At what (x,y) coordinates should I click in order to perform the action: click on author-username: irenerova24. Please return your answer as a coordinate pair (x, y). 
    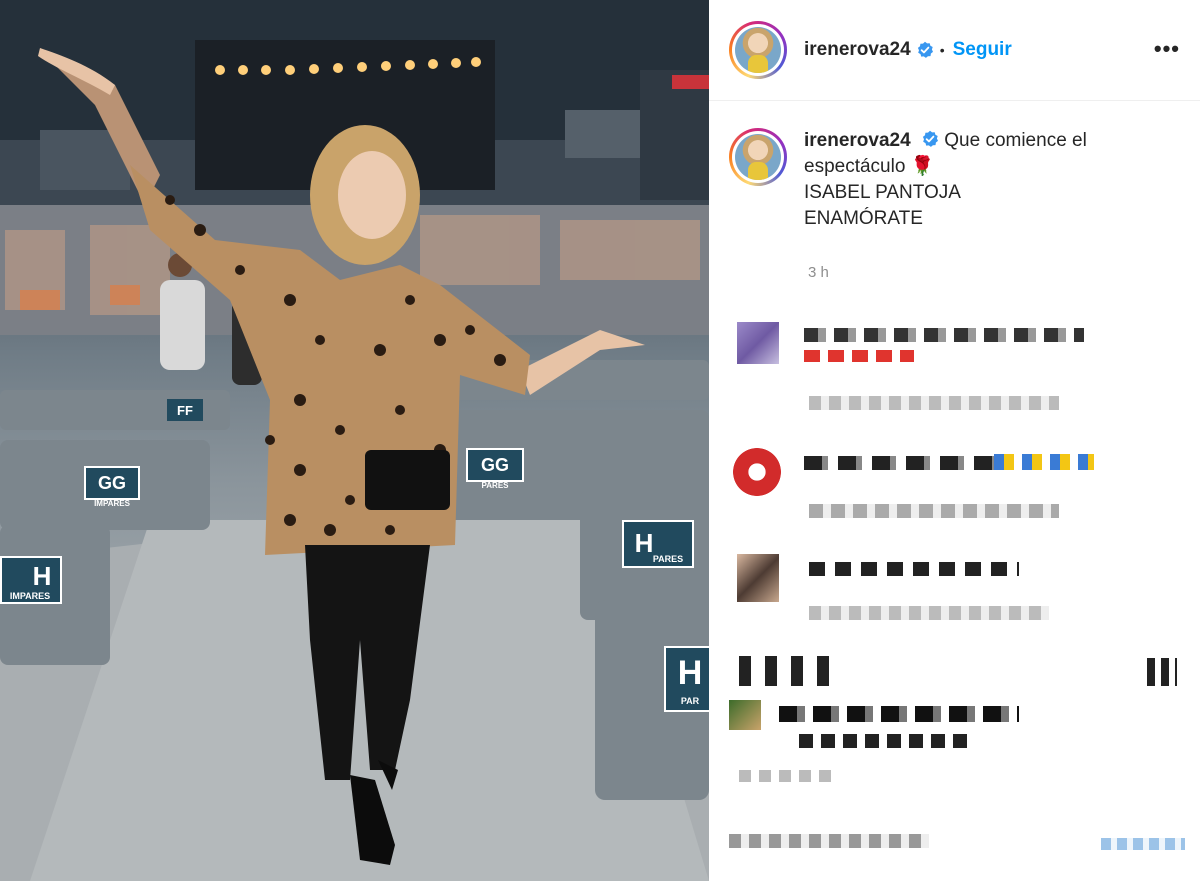
    Looking at the image, I should click on (857, 50).